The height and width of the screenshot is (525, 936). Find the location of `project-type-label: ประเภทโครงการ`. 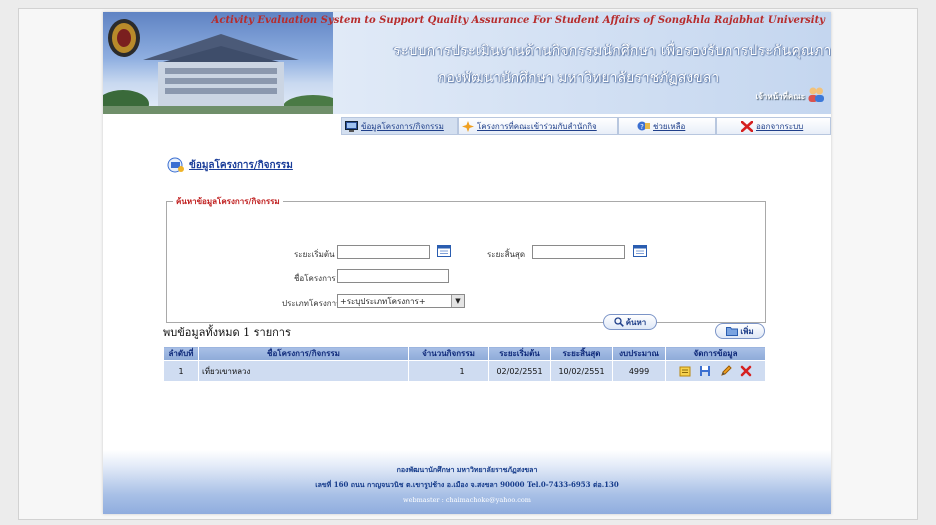

project-type-label: ประเภทโครงการ is located at coordinates (311, 303).